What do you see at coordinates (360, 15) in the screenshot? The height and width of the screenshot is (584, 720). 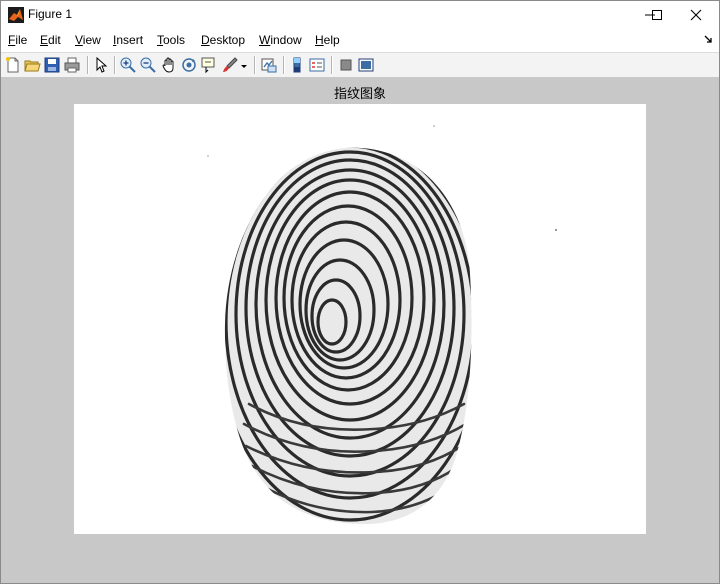 I see `title-bar: Figure 1` at bounding box center [360, 15].